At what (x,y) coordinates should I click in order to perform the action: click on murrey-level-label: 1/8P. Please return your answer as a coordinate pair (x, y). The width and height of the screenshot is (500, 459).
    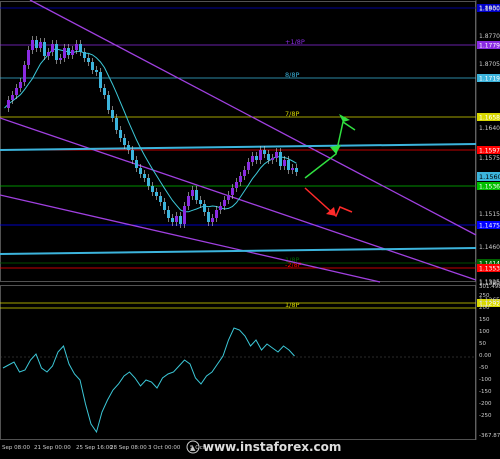
    Looking at the image, I should click on (292, 305).